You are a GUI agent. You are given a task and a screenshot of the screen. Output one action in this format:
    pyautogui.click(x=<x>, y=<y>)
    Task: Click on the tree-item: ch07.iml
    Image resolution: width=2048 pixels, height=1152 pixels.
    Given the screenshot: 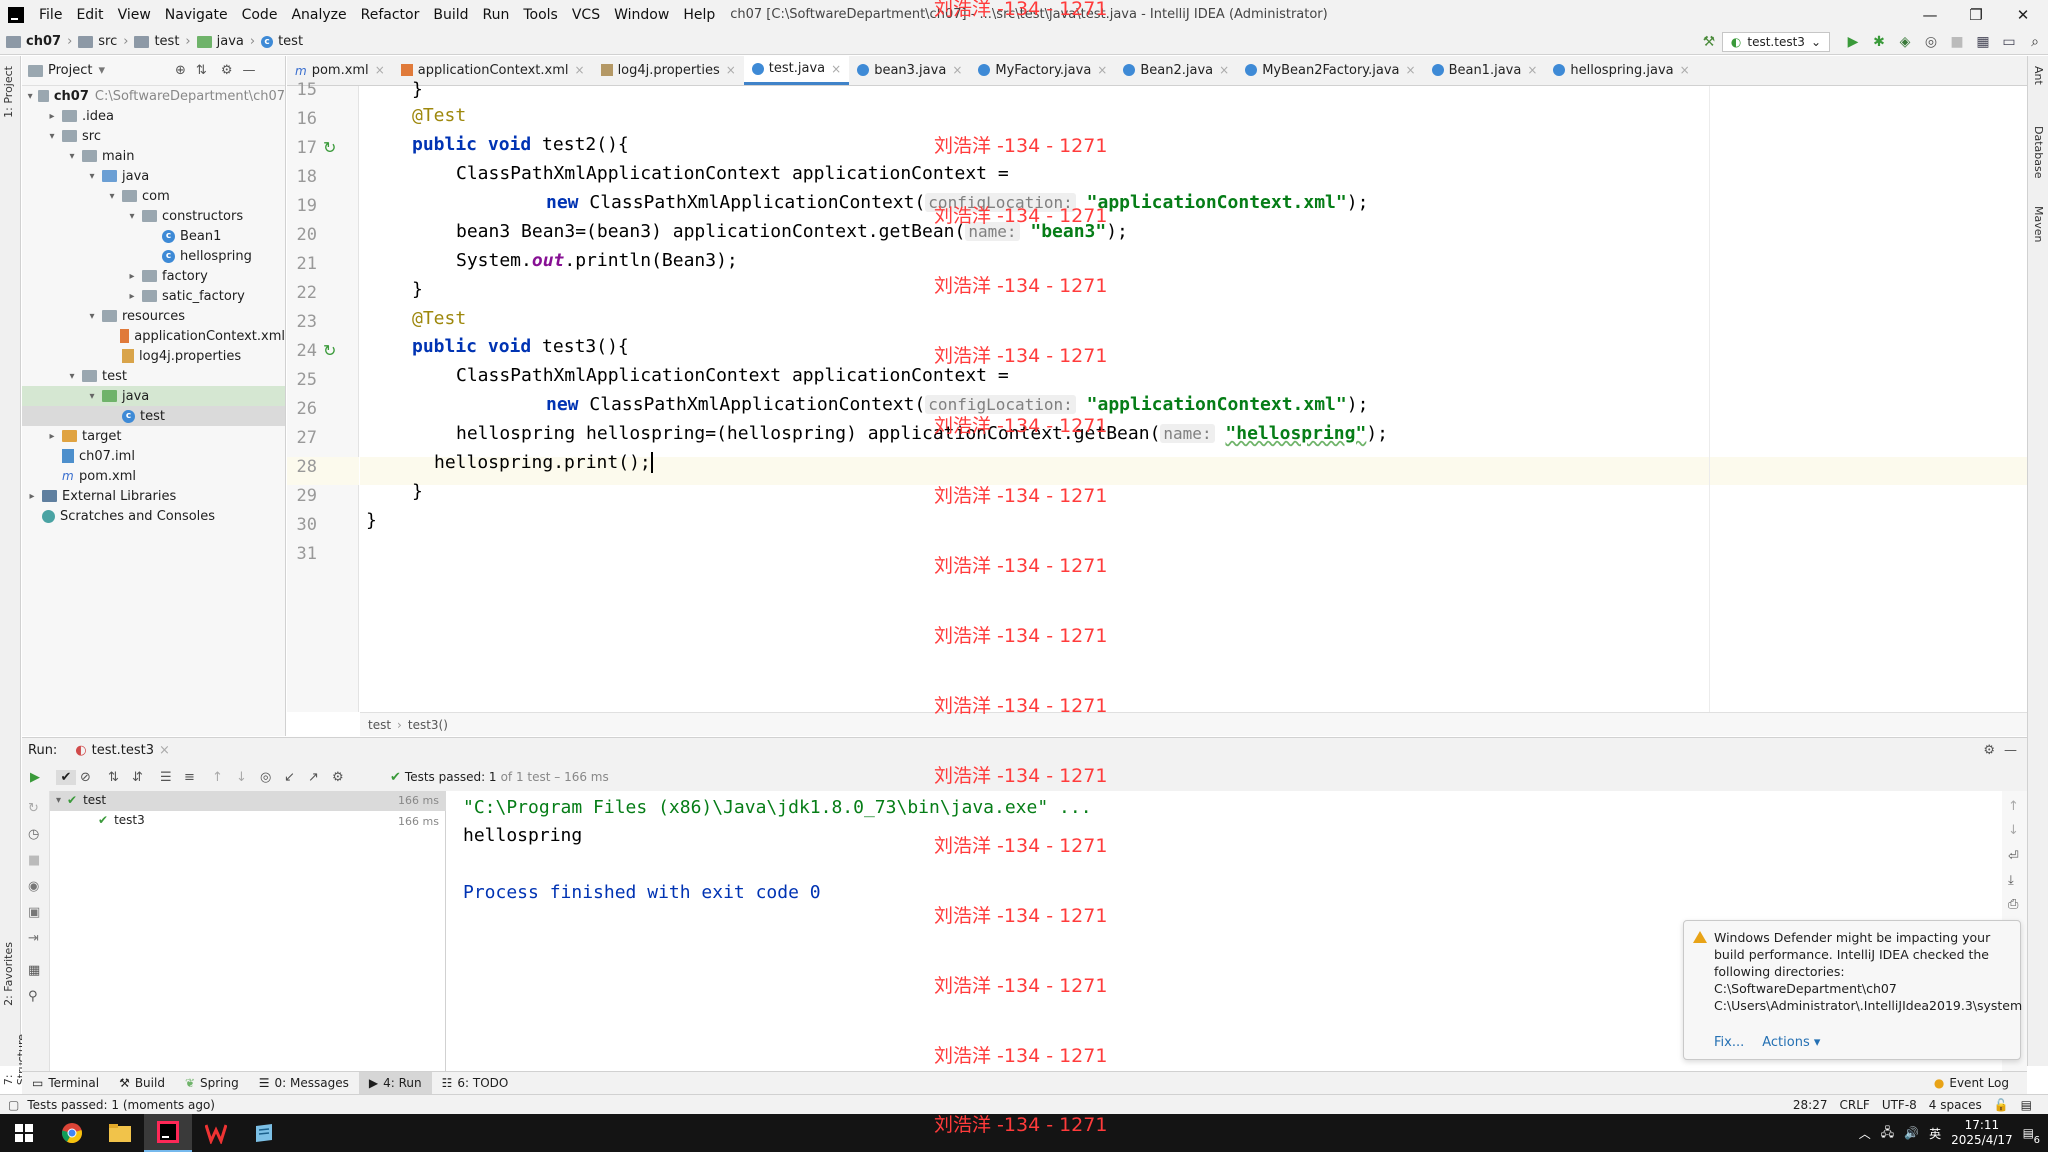 What is the action you would take?
    pyautogui.click(x=153, y=456)
    